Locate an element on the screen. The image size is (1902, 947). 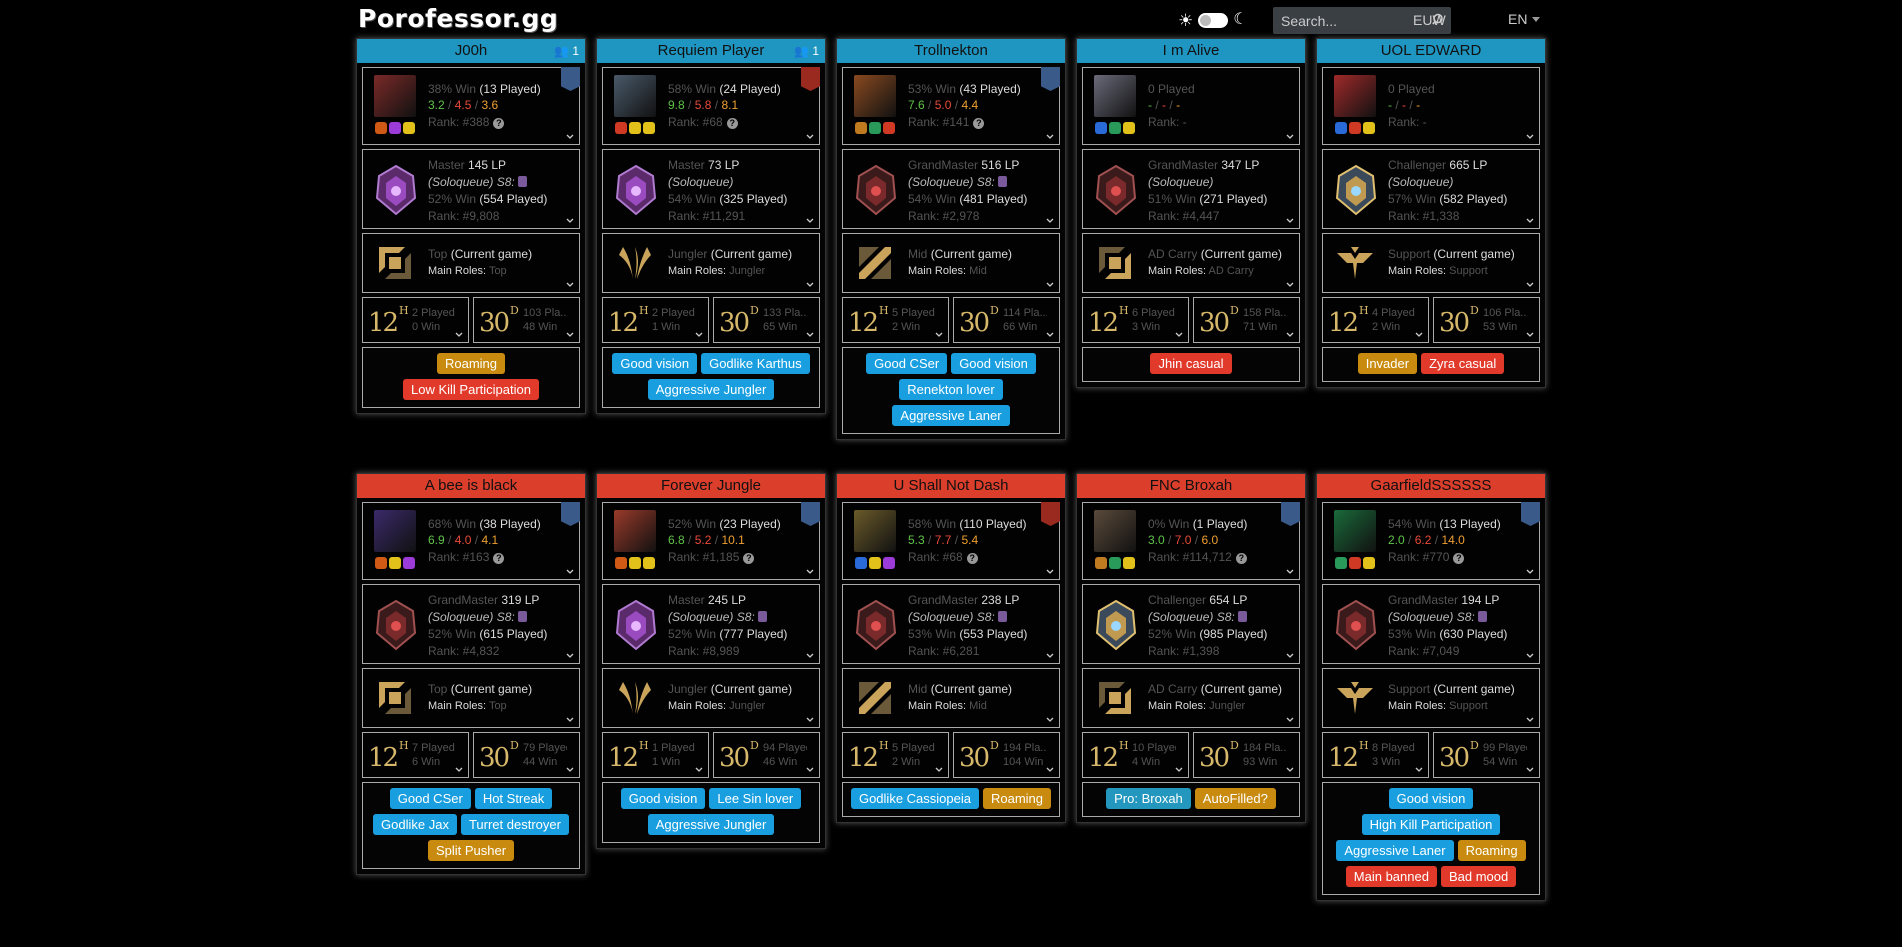
language-select: EN is located at coordinates (1524, 19).